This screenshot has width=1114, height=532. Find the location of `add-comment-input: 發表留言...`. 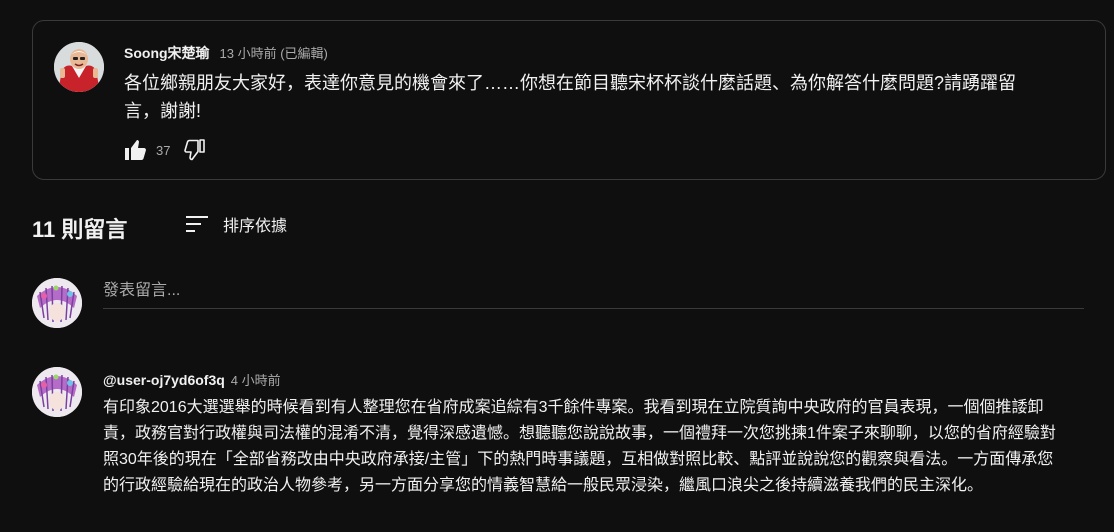

add-comment-input: 發表留言... is located at coordinates (593, 294).